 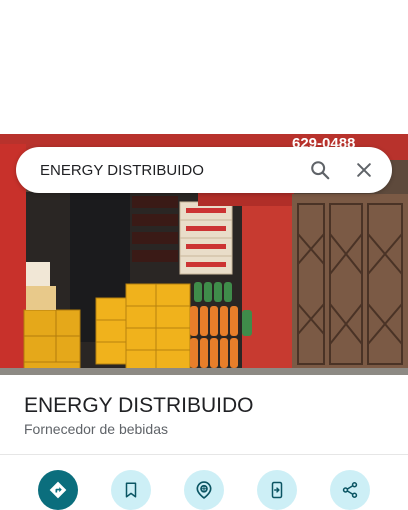 I want to click on save-button, so click(x=131, y=490).